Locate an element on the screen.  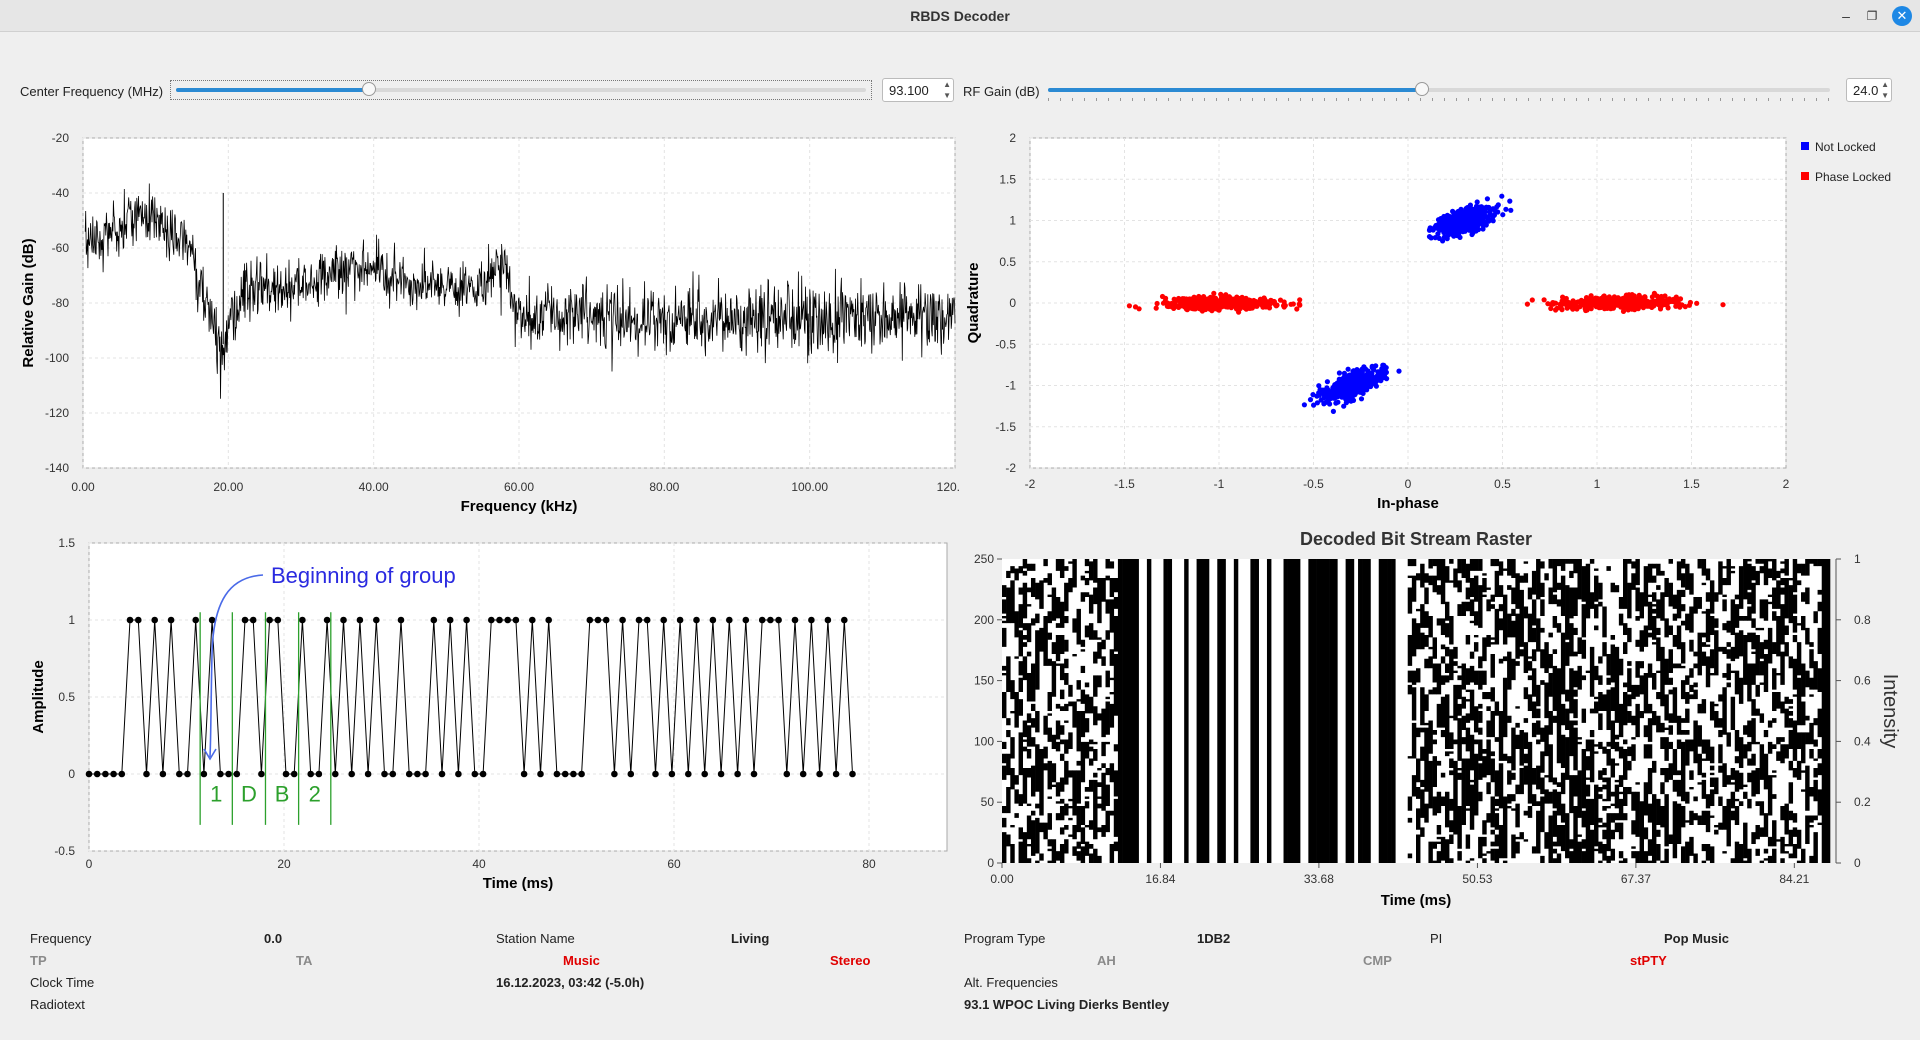
x-tick-label: 84.21 is located at coordinates (1794, 879).